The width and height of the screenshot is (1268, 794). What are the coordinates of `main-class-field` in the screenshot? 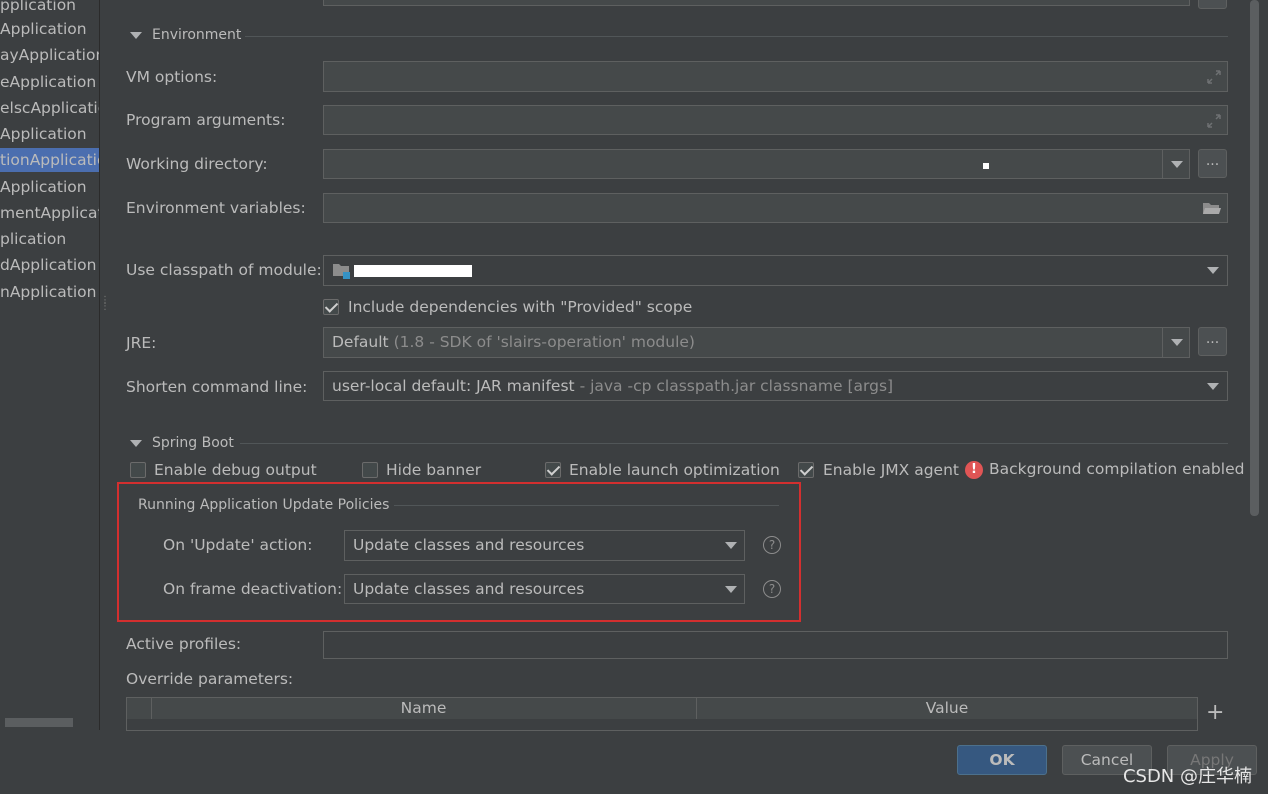 It's located at (756, 3).